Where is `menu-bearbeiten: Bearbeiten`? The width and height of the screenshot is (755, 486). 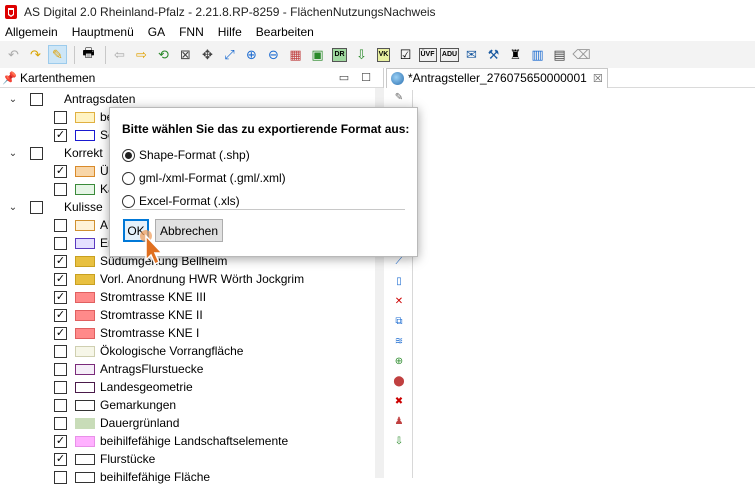 menu-bearbeiten: Bearbeiten is located at coordinates (285, 32).